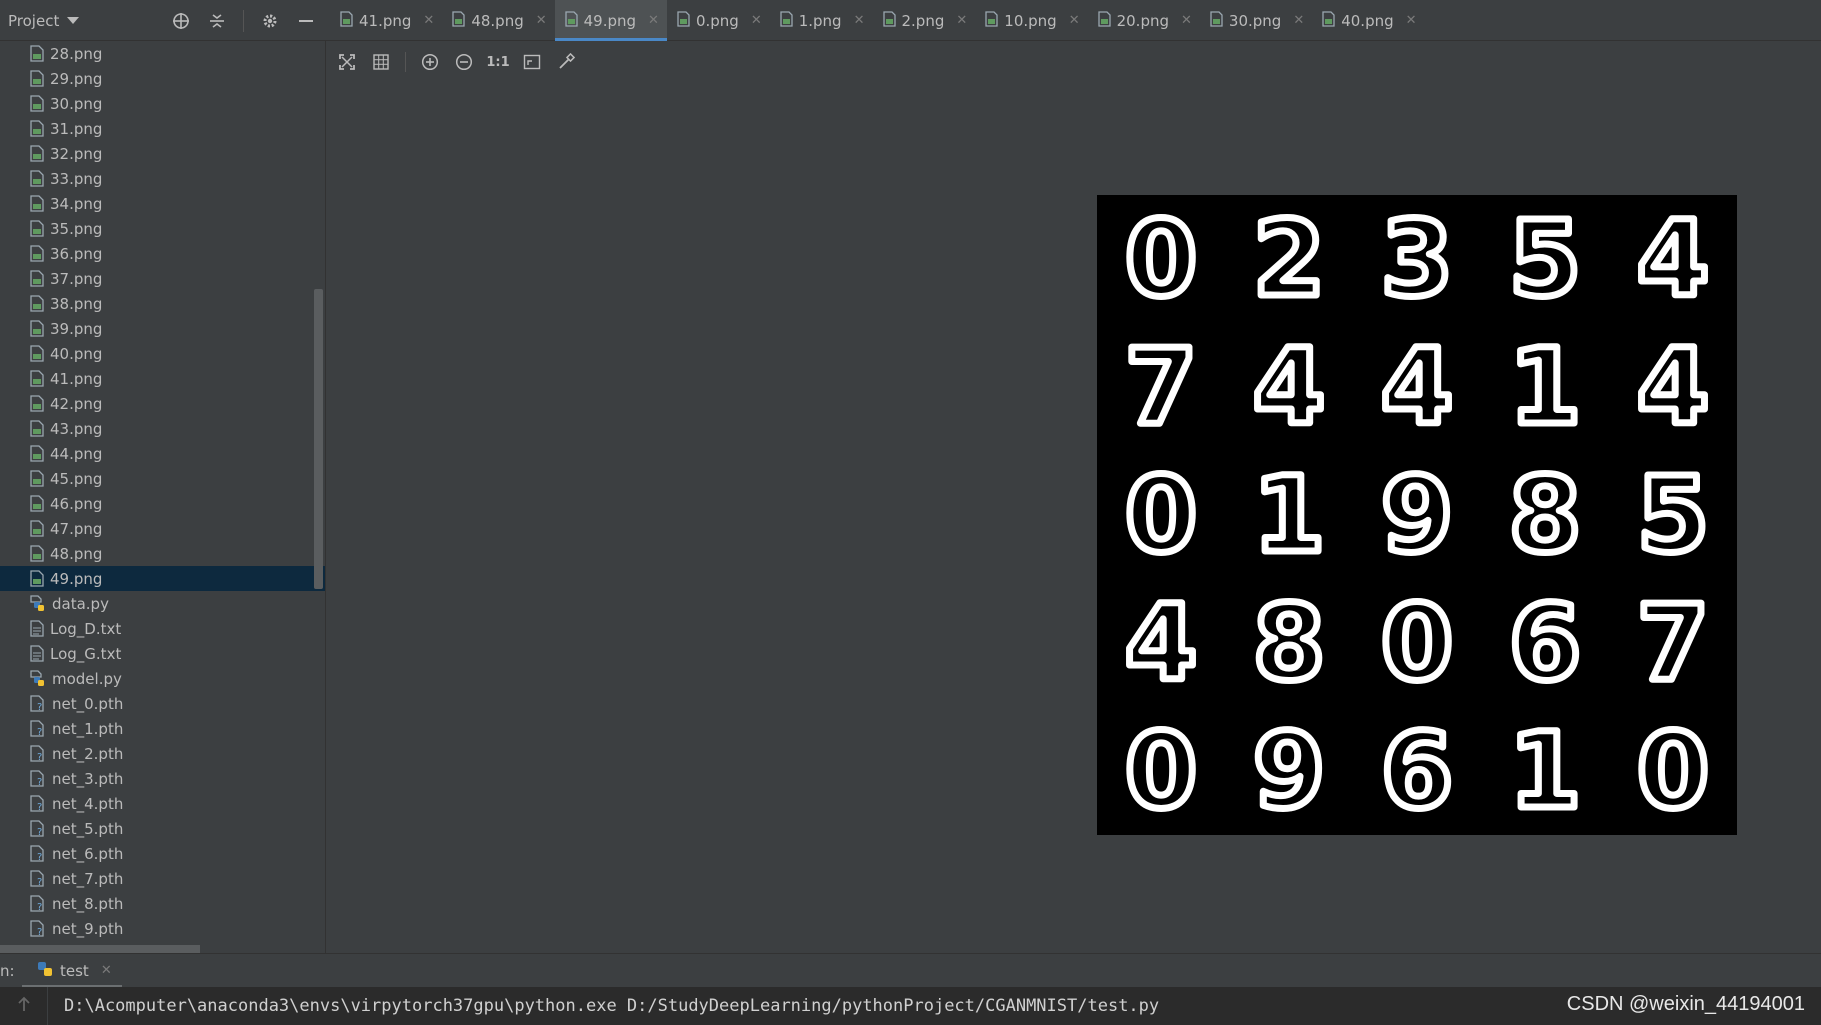 Image resolution: width=1821 pixels, height=1025 pixels. What do you see at coordinates (162, 428) in the screenshot?
I see `tree-item: 43.png` at bounding box center [162, 428].